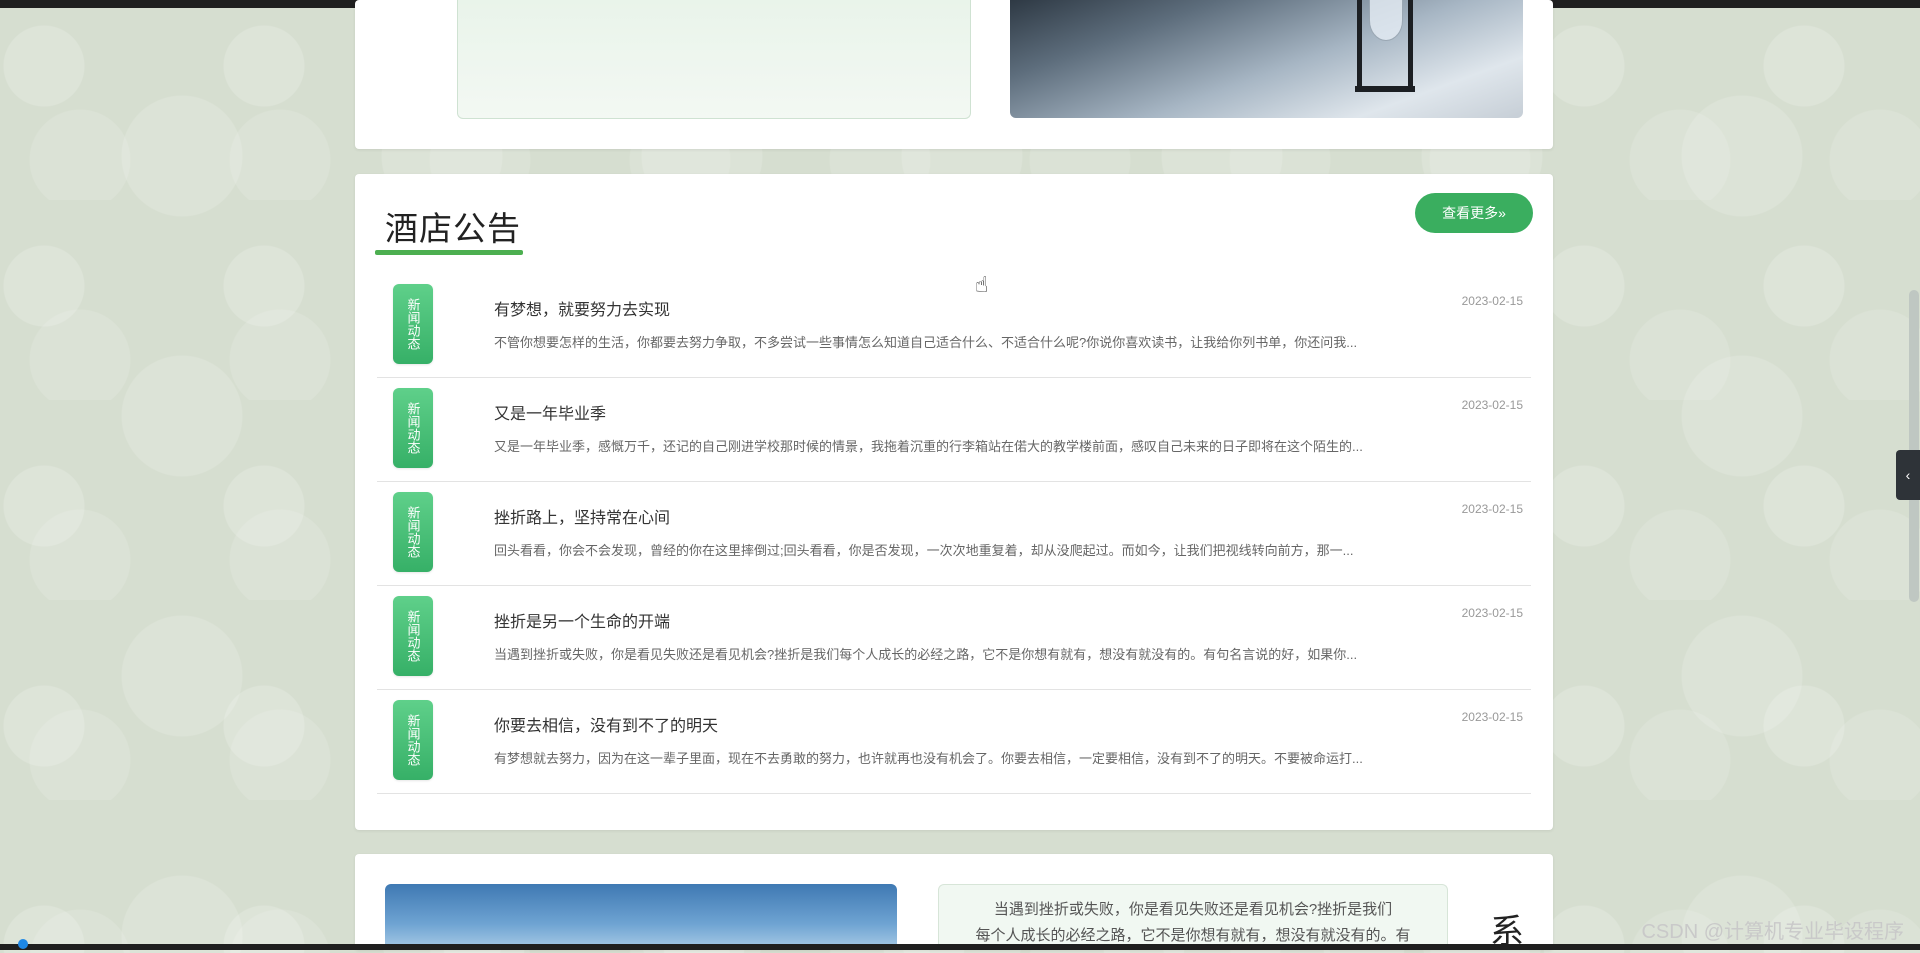  Describe the element at coordinates (453, 228) in the screenshot. I see `section-title: 酒店公告` at that location.